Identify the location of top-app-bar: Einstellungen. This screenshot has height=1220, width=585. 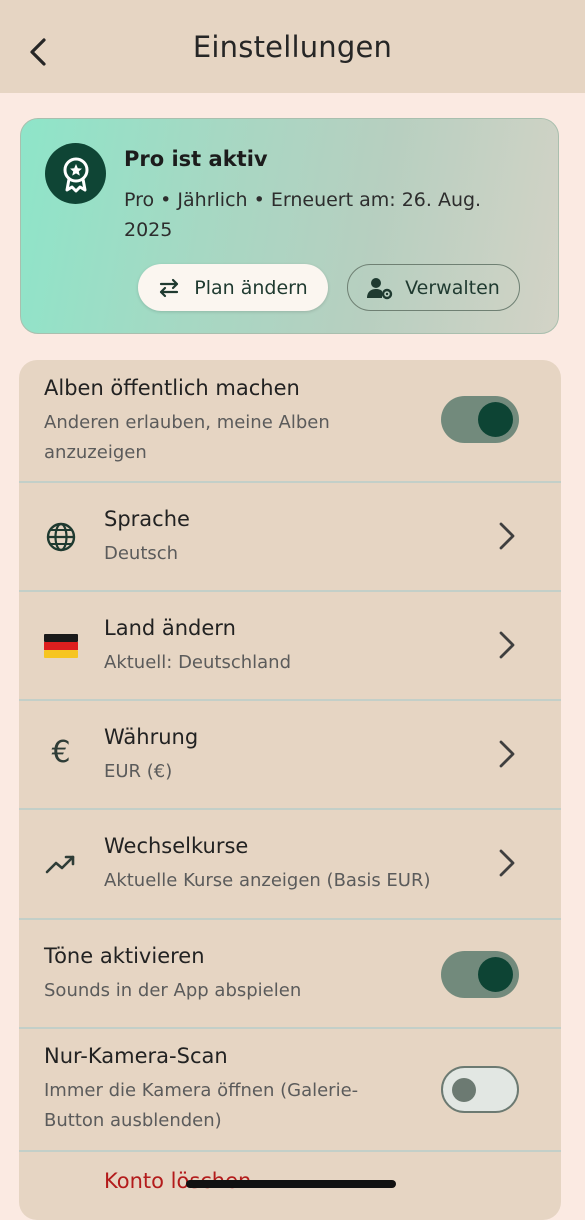
(292, 46).